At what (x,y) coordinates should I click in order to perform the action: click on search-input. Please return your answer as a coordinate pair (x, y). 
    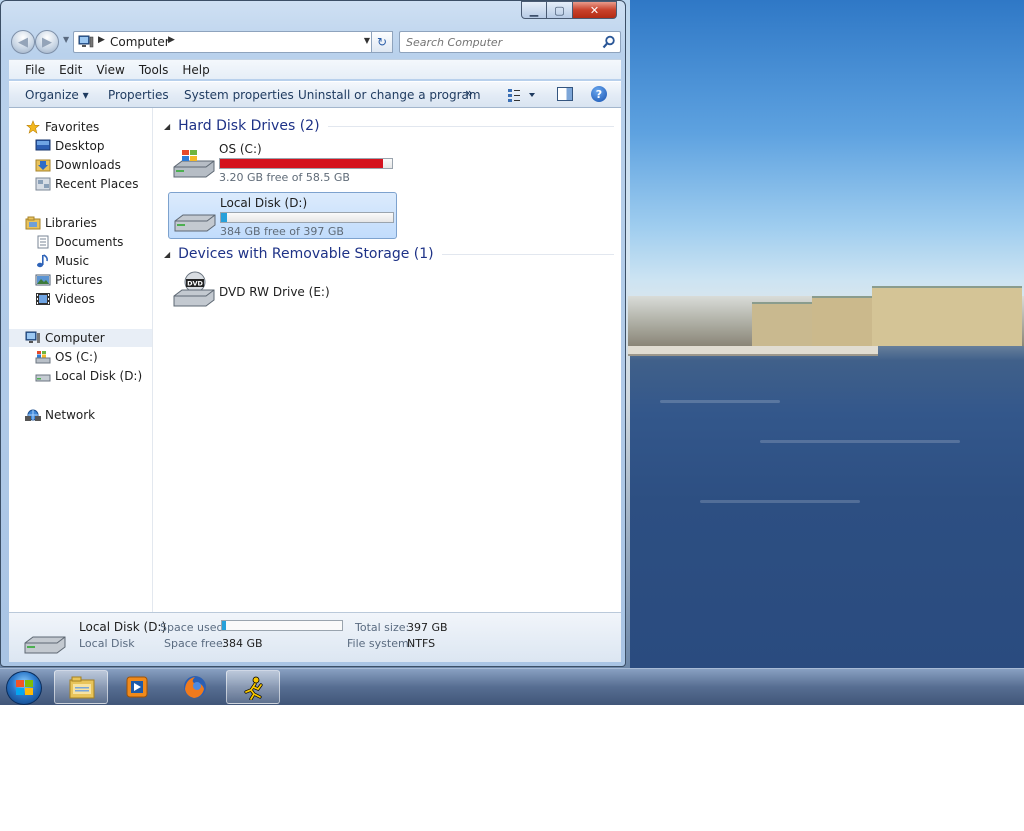
    Looking at the image, I should click on (498, 42).